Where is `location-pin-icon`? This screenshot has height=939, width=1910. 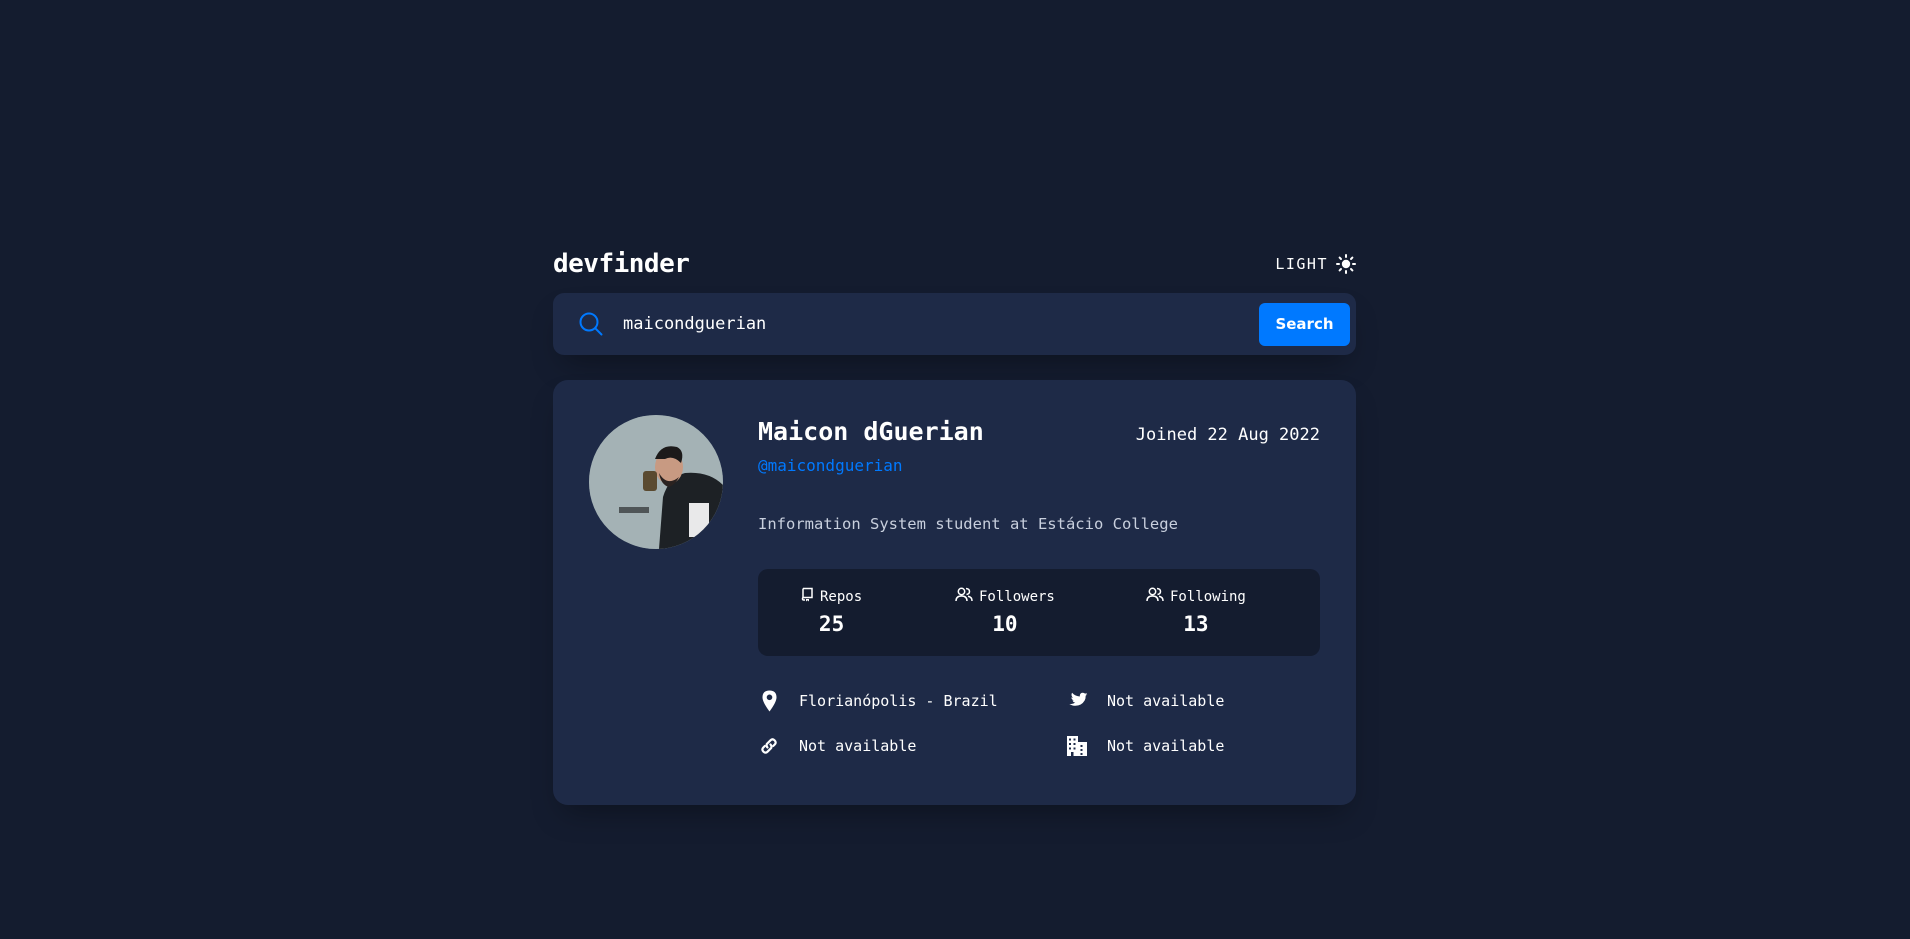 location-pin-icon is located at coordinates (769, 701).